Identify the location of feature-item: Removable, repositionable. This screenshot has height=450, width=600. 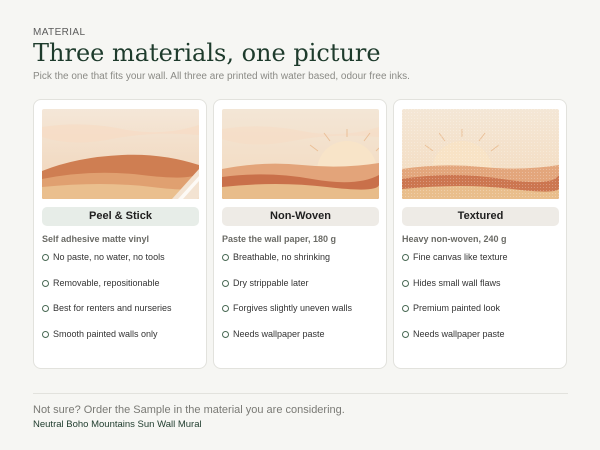
(107, 291).